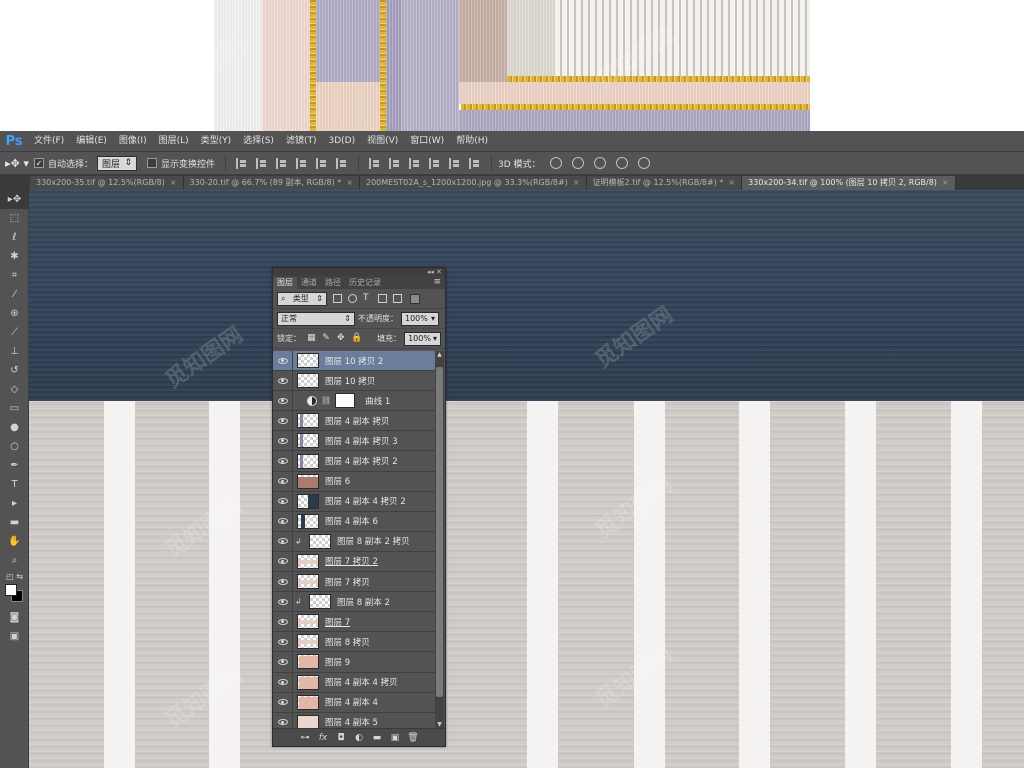 The image size is (1024, 768). What do you see at coordinates (302, 163) in the screenshot?
I see `align-left-icon` at bounding box center [302, 163].